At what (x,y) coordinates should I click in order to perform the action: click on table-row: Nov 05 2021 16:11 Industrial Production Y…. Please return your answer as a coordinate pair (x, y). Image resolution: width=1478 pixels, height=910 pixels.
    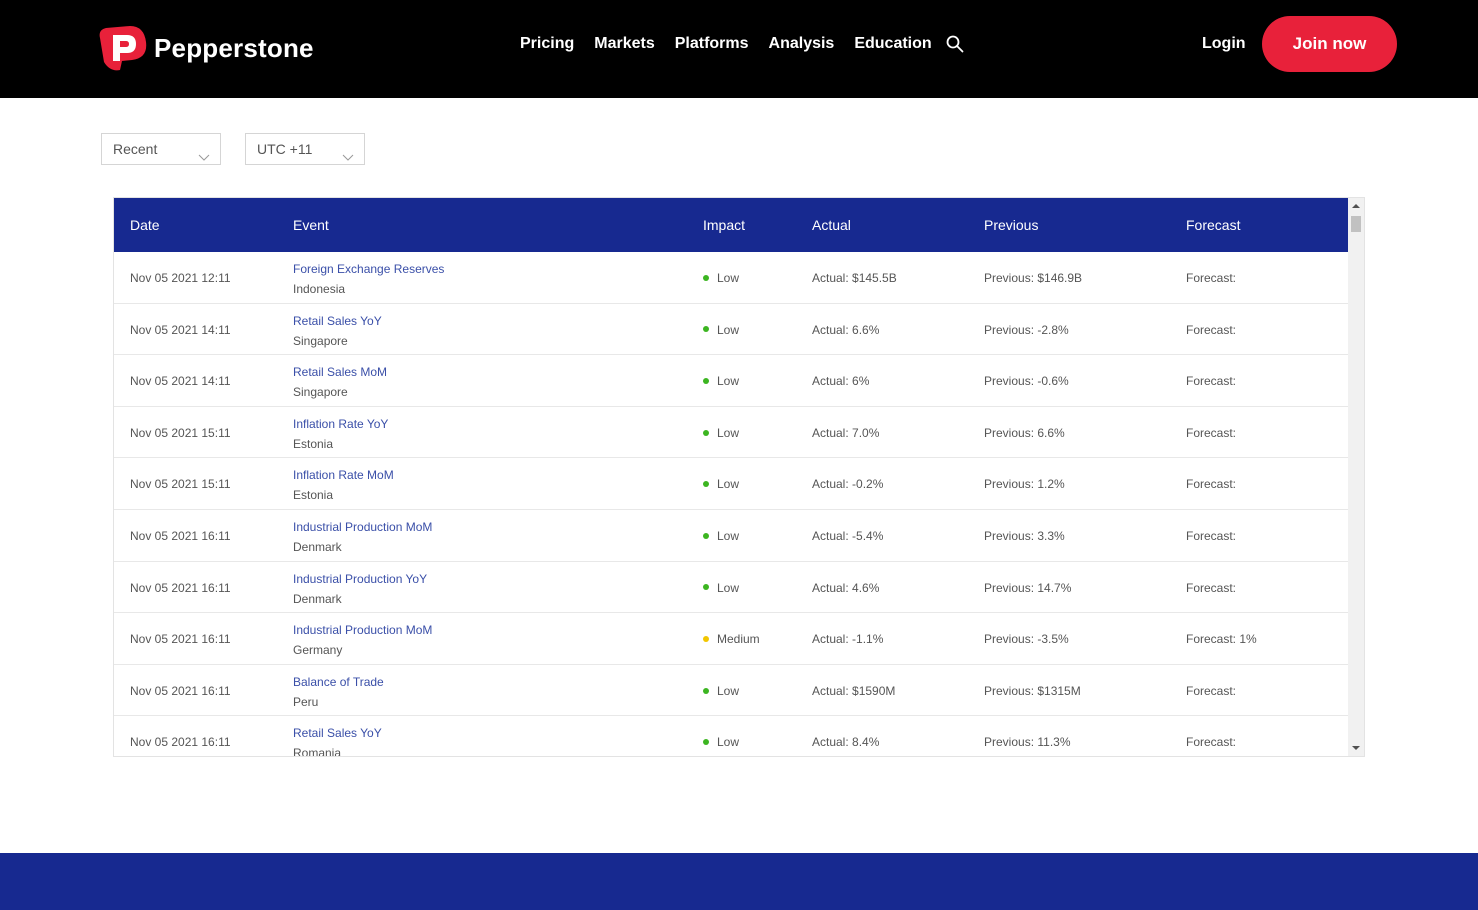
    Looking at the image, I should click on (731, 588).